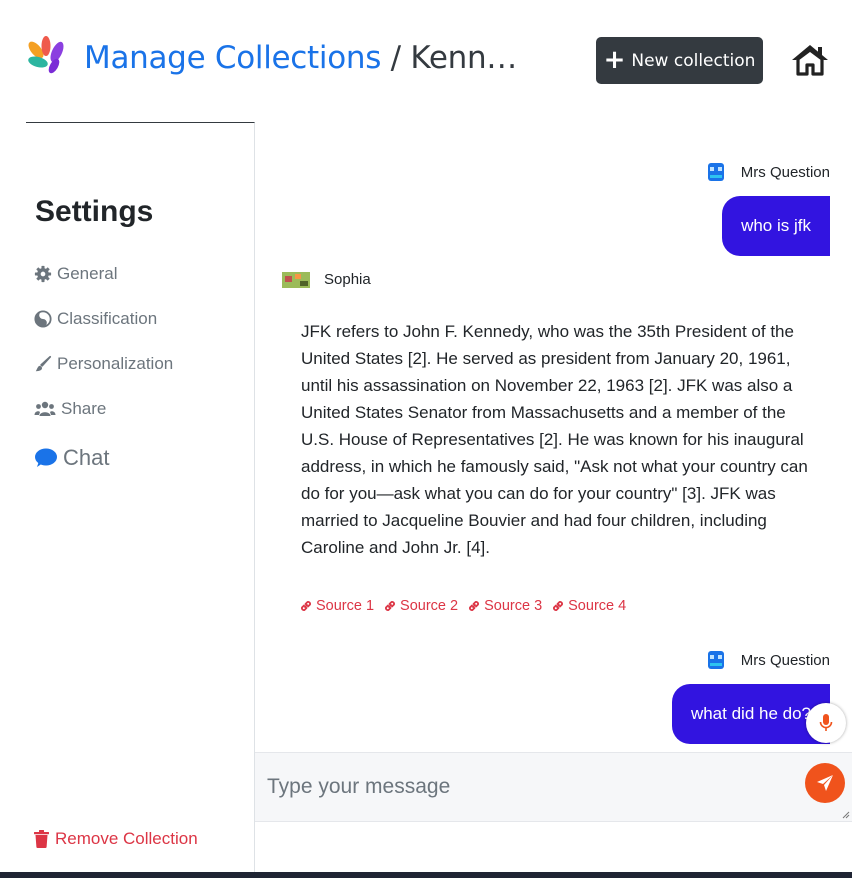 Image resolution: width=852 pixels, height=878 pixels. Describe the element at coordinates (46, 56) in the screenshot. I see `petals-logo` at that location.